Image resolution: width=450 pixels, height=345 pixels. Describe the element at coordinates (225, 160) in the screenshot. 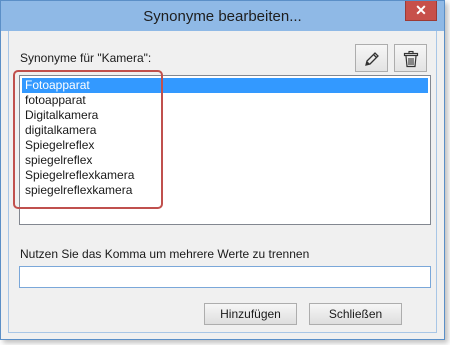

I see `list-item: spiegelreflex` at that location.